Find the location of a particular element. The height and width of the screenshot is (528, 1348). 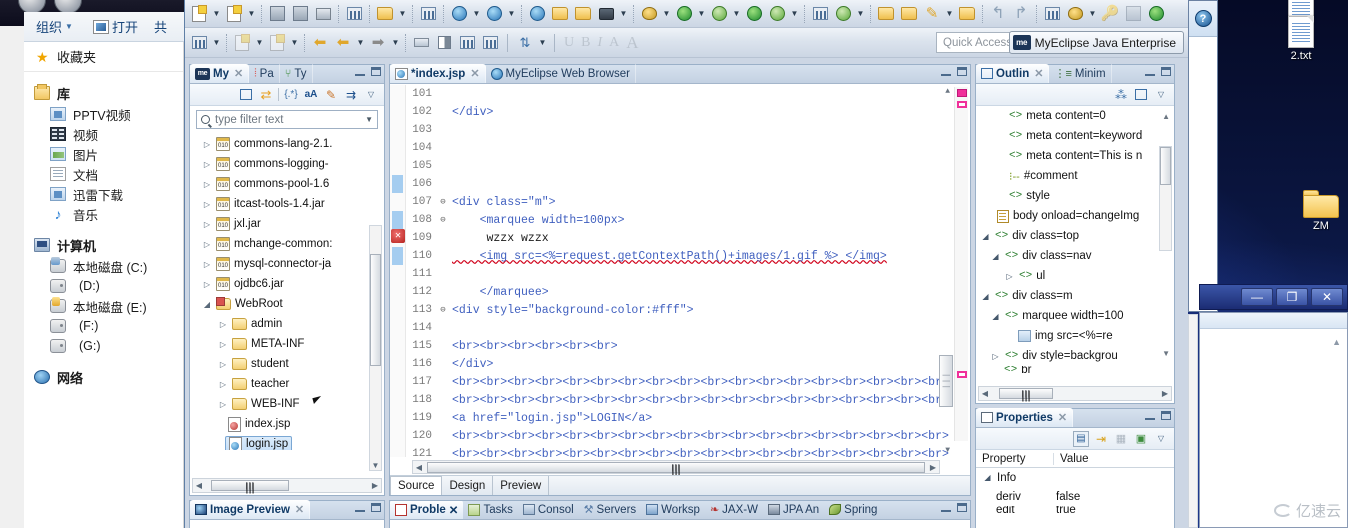

open-task-icon is located at coordinates (967, 14).